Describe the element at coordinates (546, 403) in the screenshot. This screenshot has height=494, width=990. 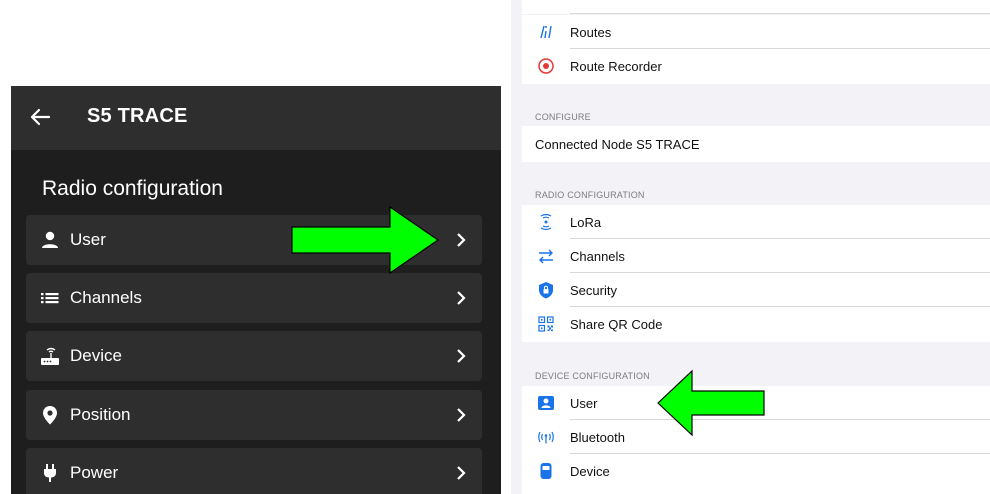
I see `user-card-icon` at that location.